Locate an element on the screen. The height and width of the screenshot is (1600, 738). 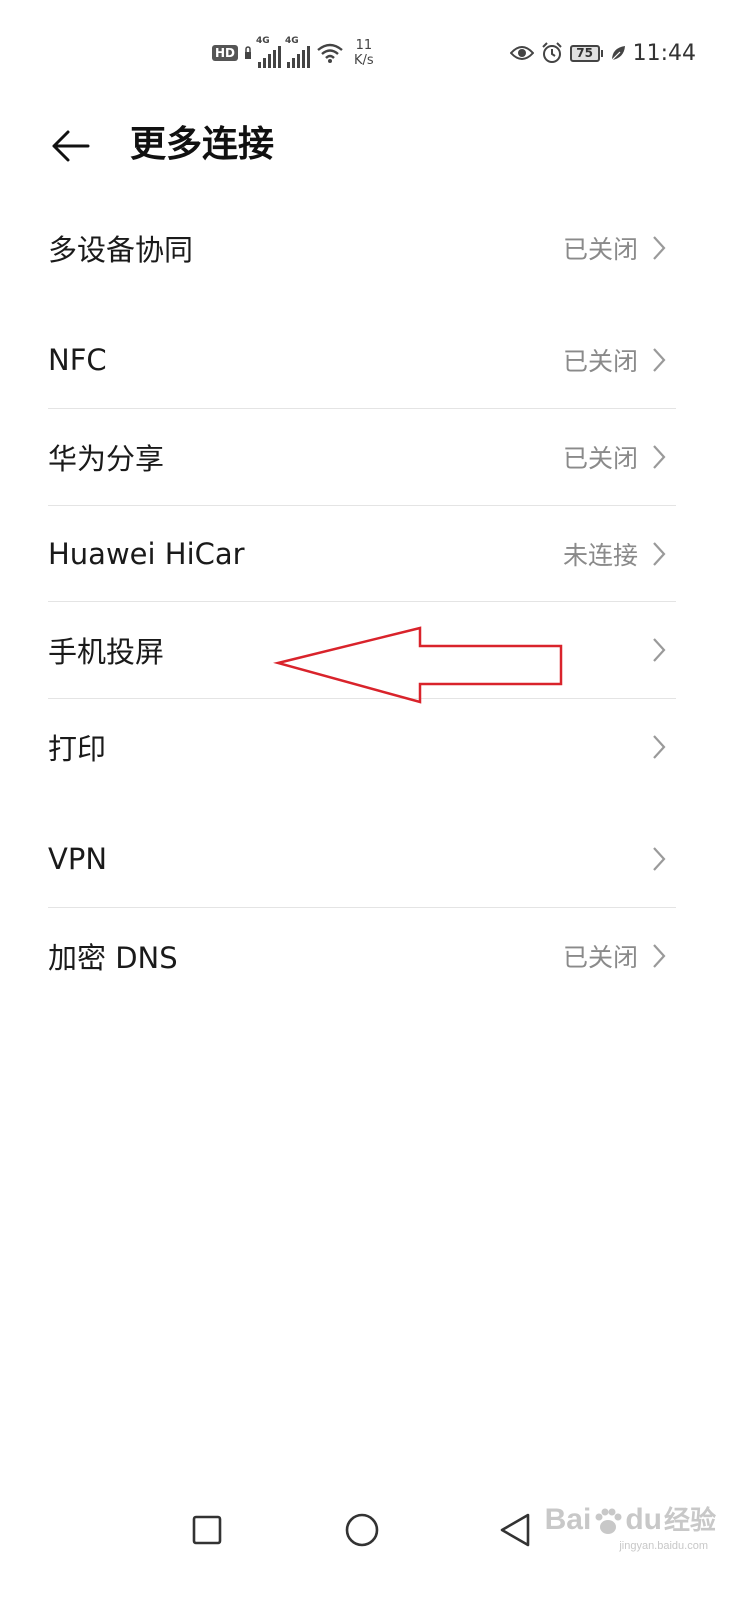
home-button is located at coordinates (362, 1530).